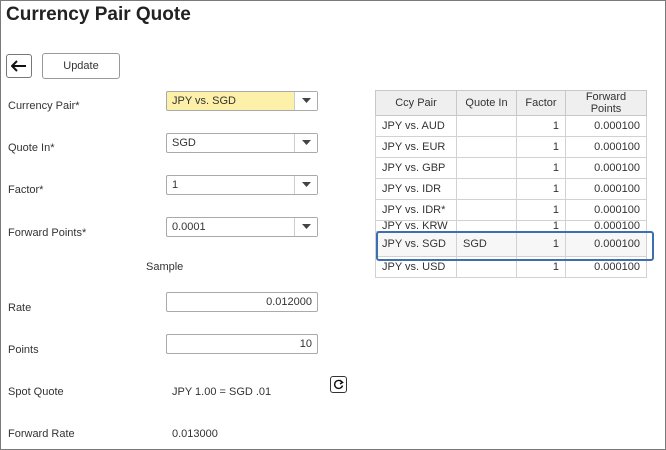  I want to click on page-title: Currency Pair Quote, so click(98, 14).